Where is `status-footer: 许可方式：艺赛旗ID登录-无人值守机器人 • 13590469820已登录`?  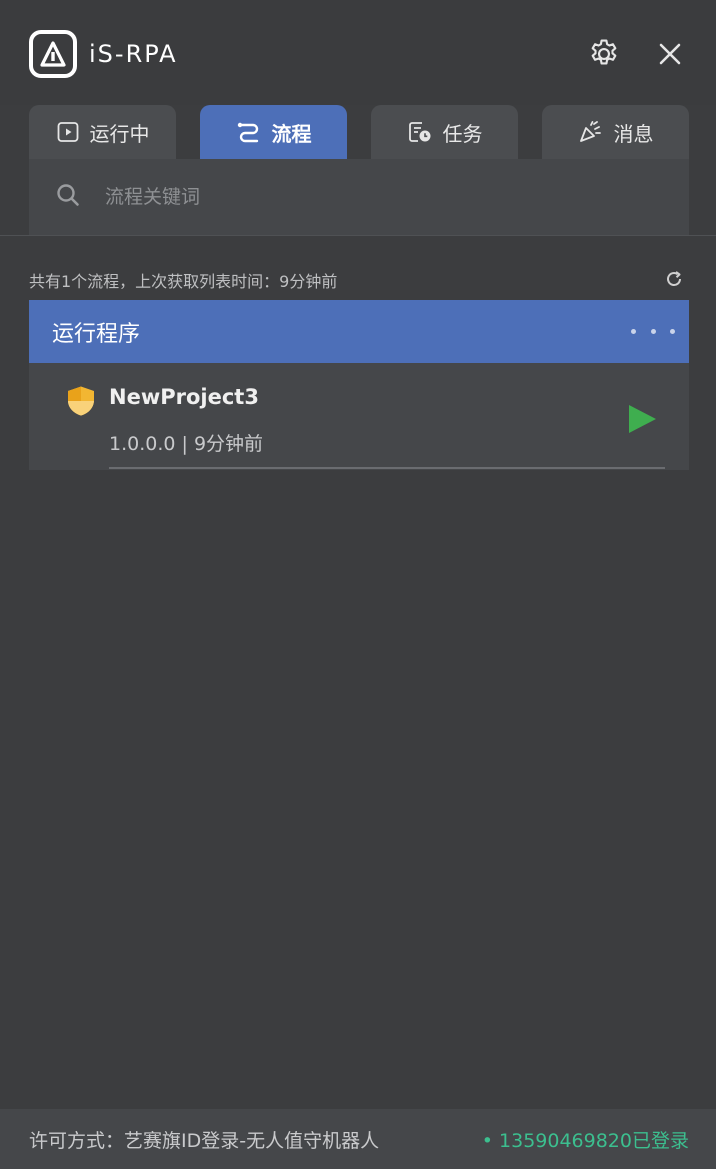
status-footer: 许可方式：艺赛旗ID登录-无人值守机器人 • 13590469820已登录 is located at coordinates (358, 1139).